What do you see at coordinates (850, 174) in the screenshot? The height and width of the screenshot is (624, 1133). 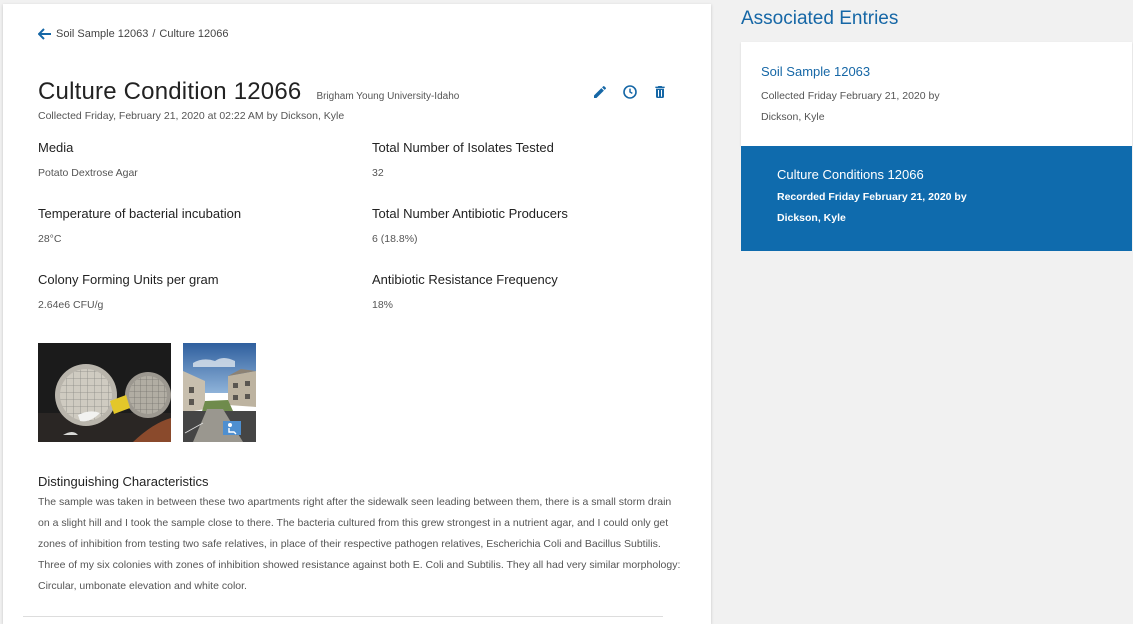 I see `culture-conditions-title: Culture Conditions 12066` at bounding box center [850, 174].